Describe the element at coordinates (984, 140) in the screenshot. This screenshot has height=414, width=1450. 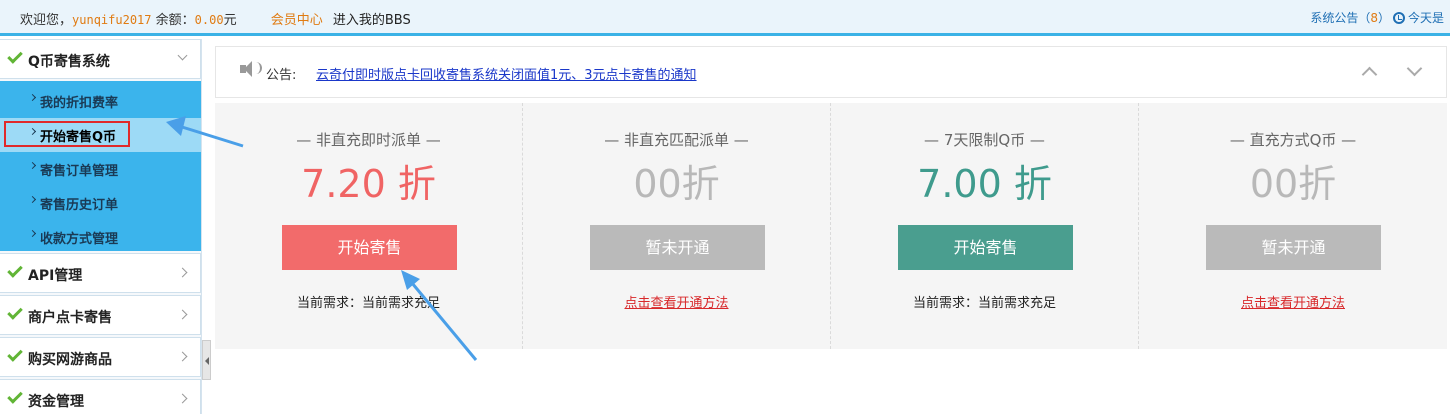
I see `card-title: — 7天限制Q币 —` at that location.